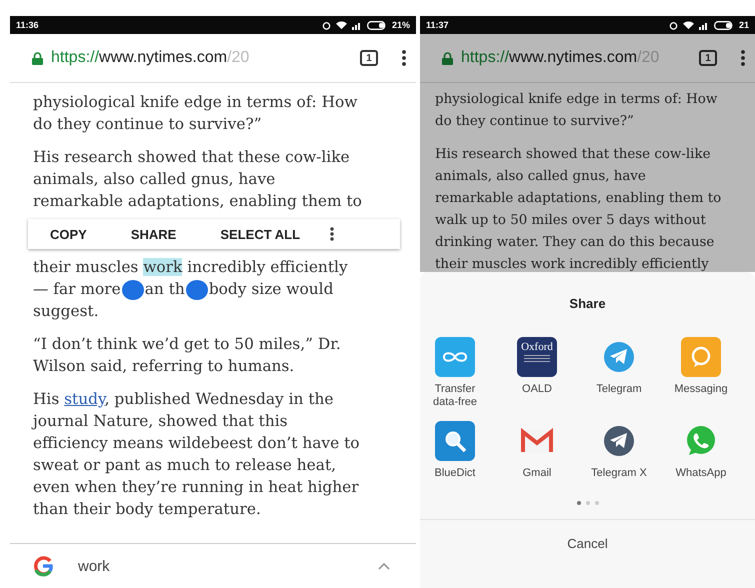 Image resolution: width=755 pixels, height=588 pixels. I want to click on share-app: Telegram, so click(619, 375).